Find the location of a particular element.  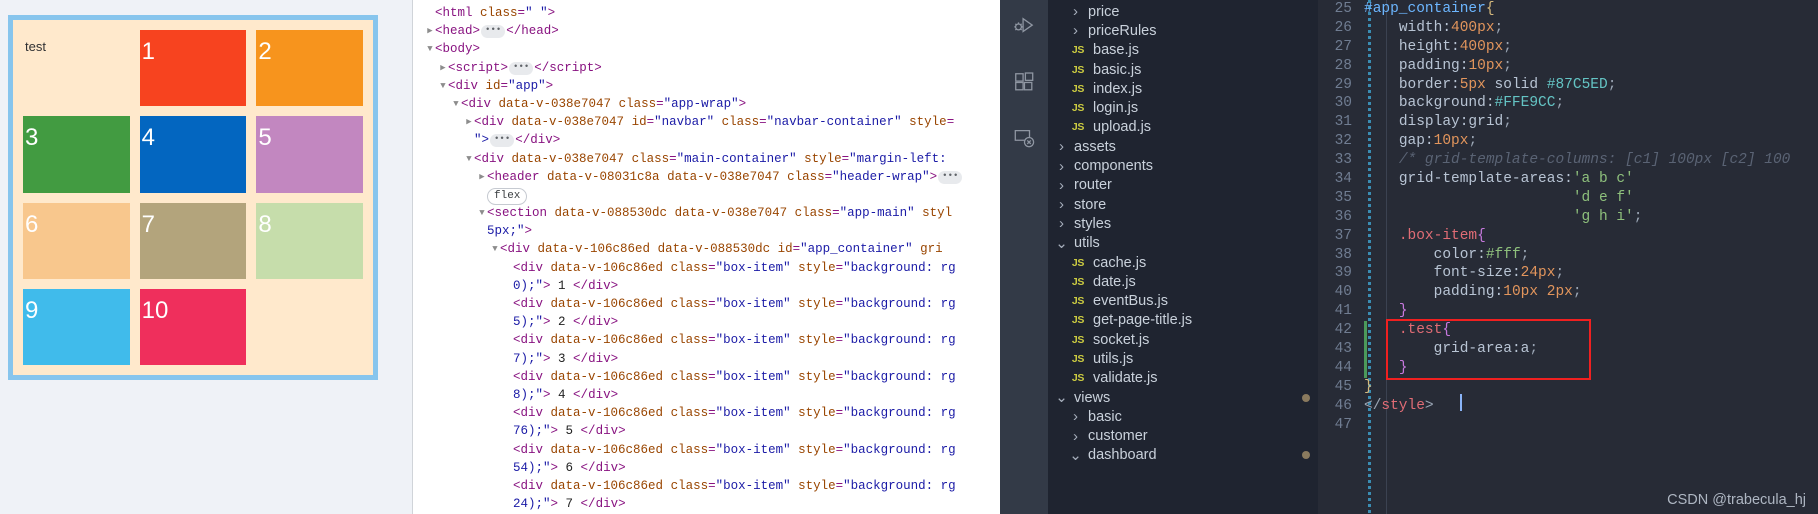

editor-line: 36 'g h i'; is located at coordinates (1568, 217).